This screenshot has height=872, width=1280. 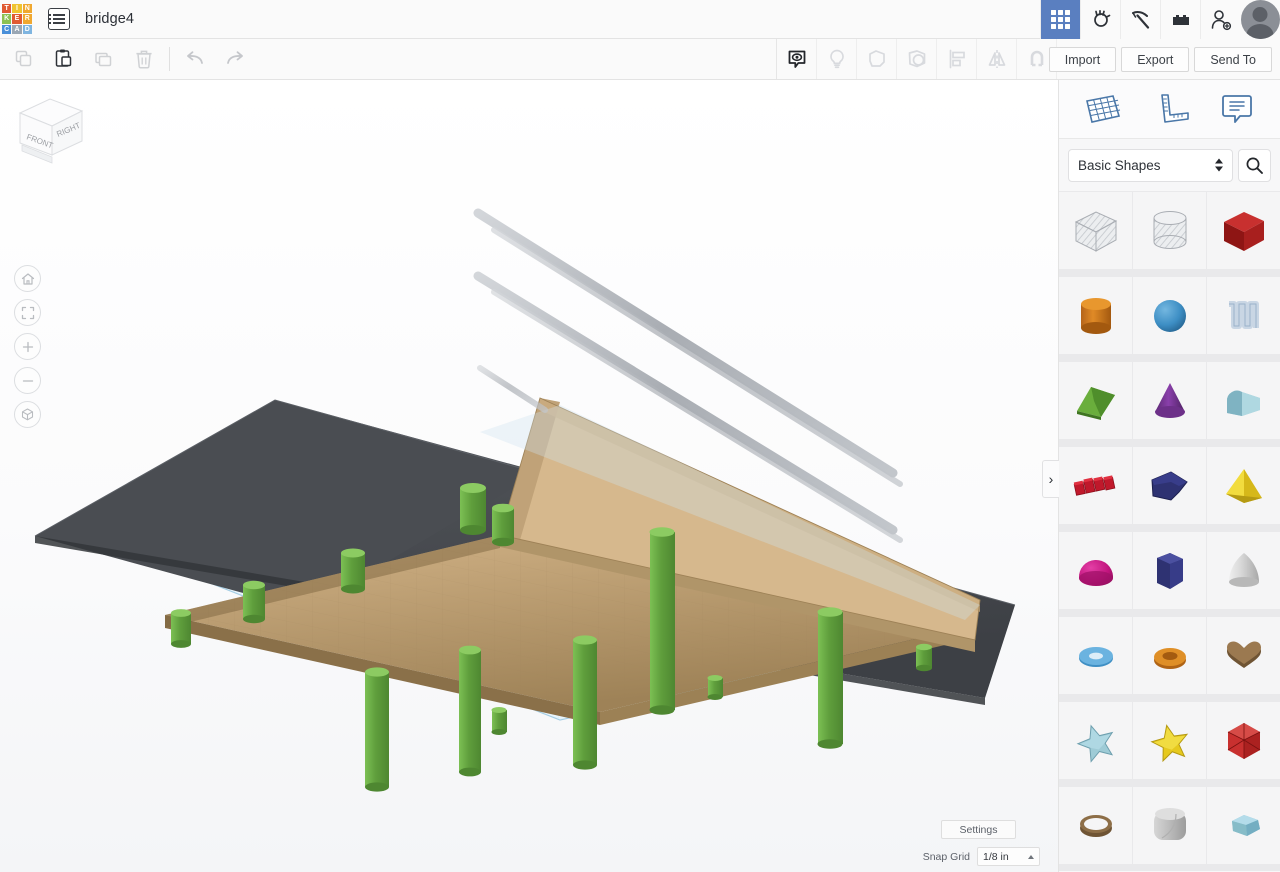 I want to click on shape-round-roof, so click(x=1243, y=400).